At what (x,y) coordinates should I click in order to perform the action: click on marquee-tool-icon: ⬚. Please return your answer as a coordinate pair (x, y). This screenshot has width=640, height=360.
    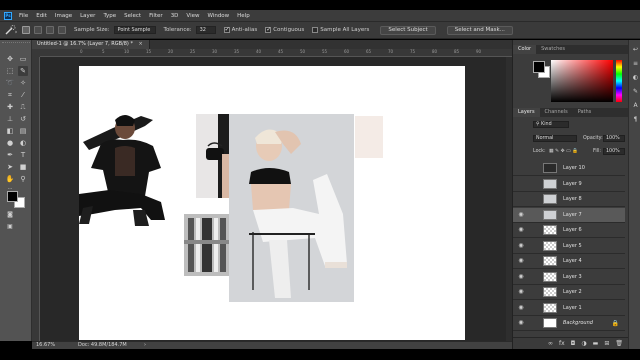
    Looking at the image, I should click on (10, 71).